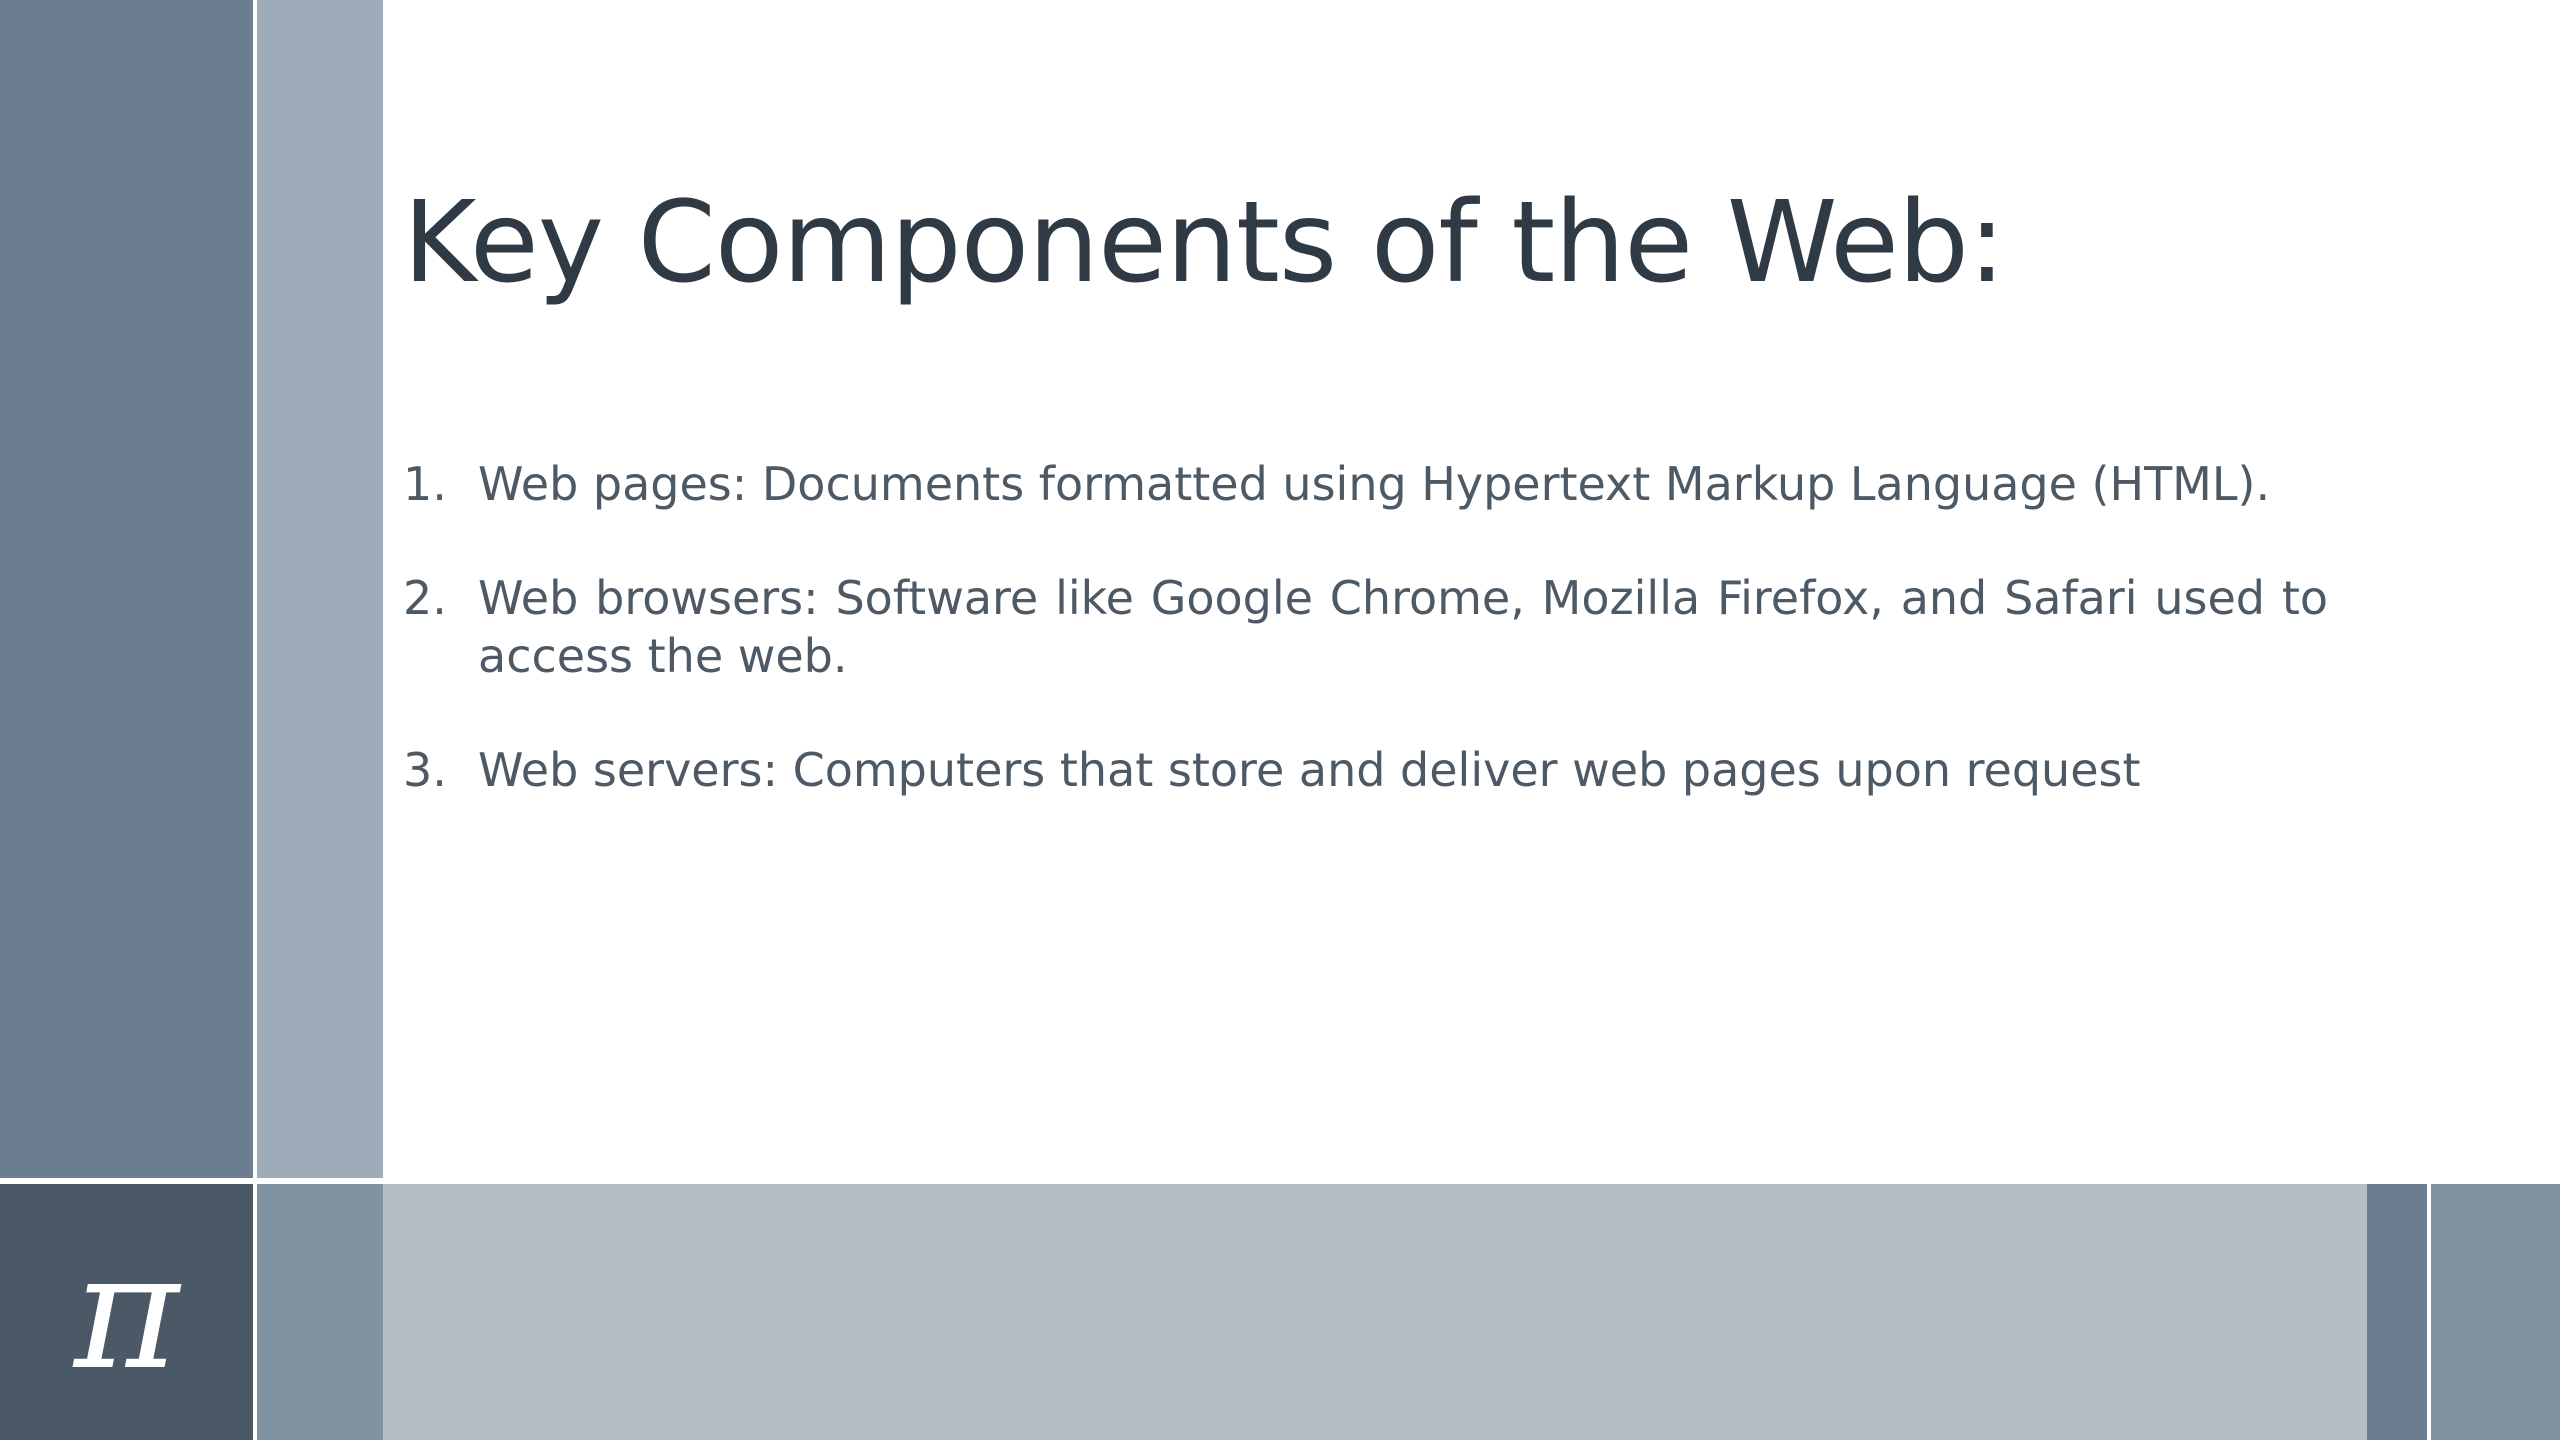 The image size is (2560, 1440). Describe the element at coordinates (320, 1312) in the screenshot. I see `footer-mid-block` at that location.